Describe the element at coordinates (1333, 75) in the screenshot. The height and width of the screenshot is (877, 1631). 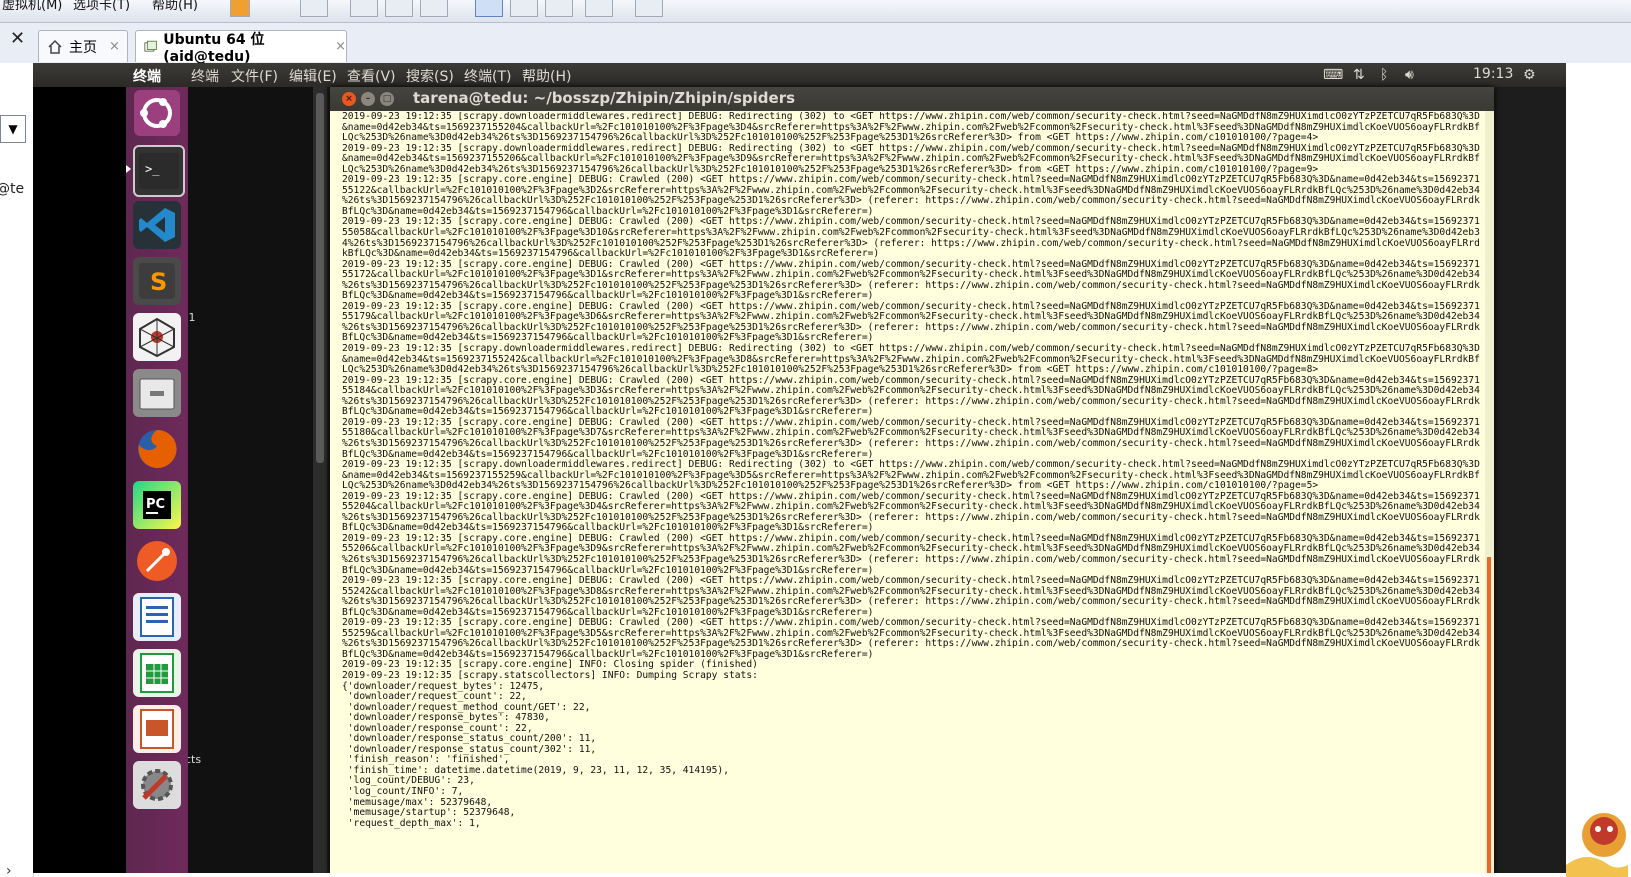
I see `keyboard-icon: ⌨` at that location.